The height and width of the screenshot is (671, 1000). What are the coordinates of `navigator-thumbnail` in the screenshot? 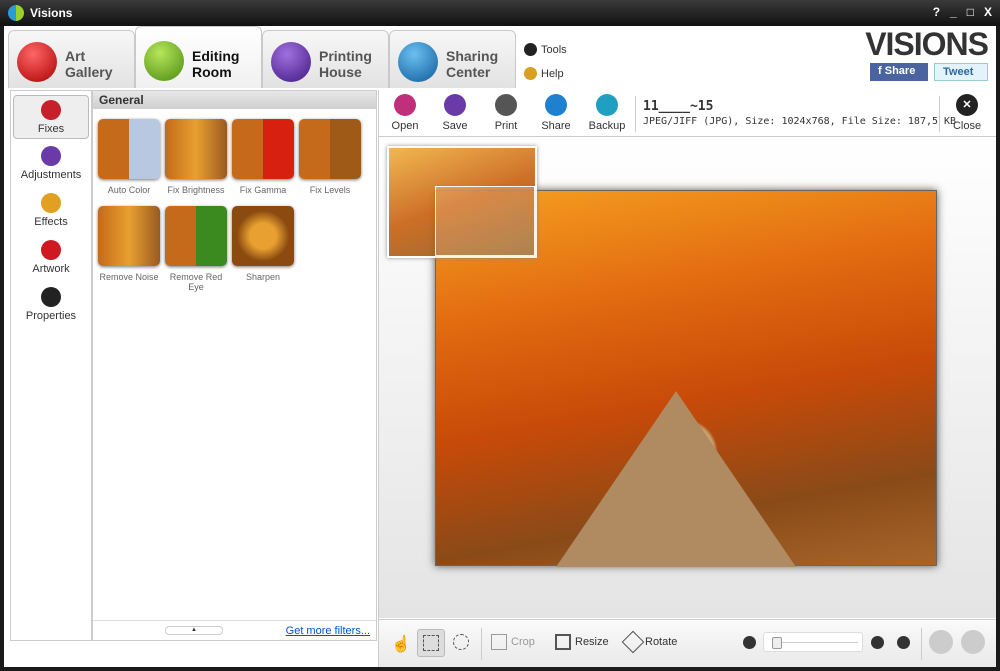 It's located at (462, 202).